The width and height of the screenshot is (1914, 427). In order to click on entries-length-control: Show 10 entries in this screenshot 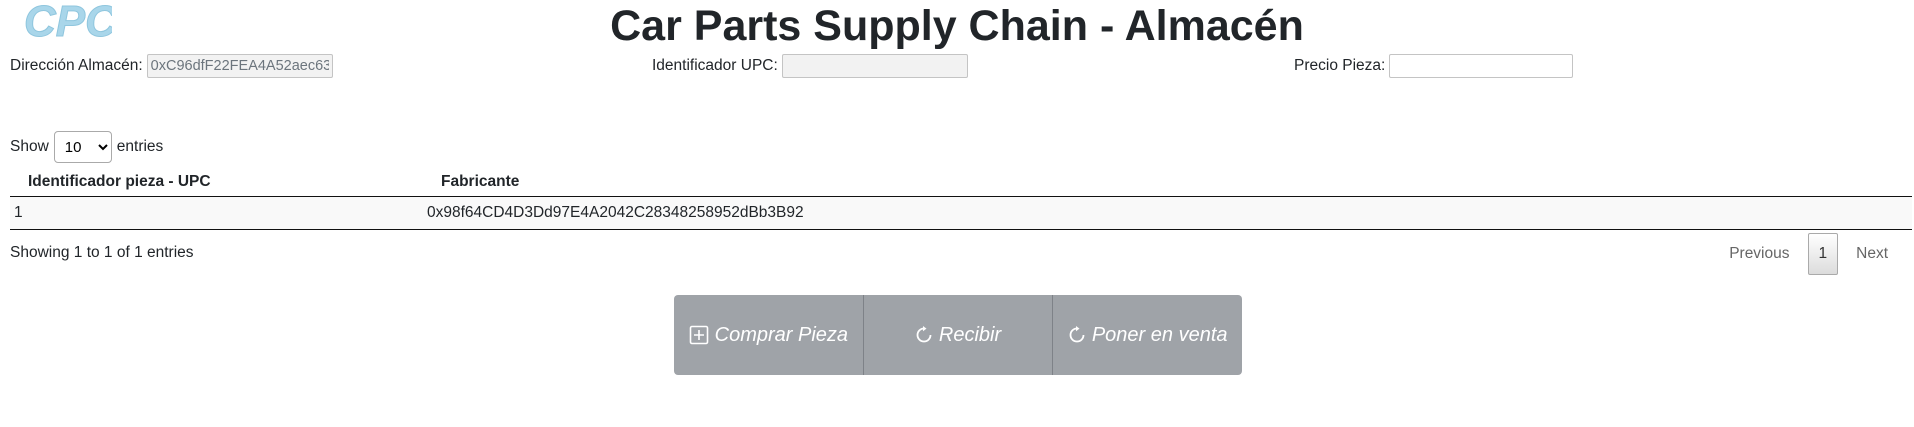, I will do `click(86, 147)`.